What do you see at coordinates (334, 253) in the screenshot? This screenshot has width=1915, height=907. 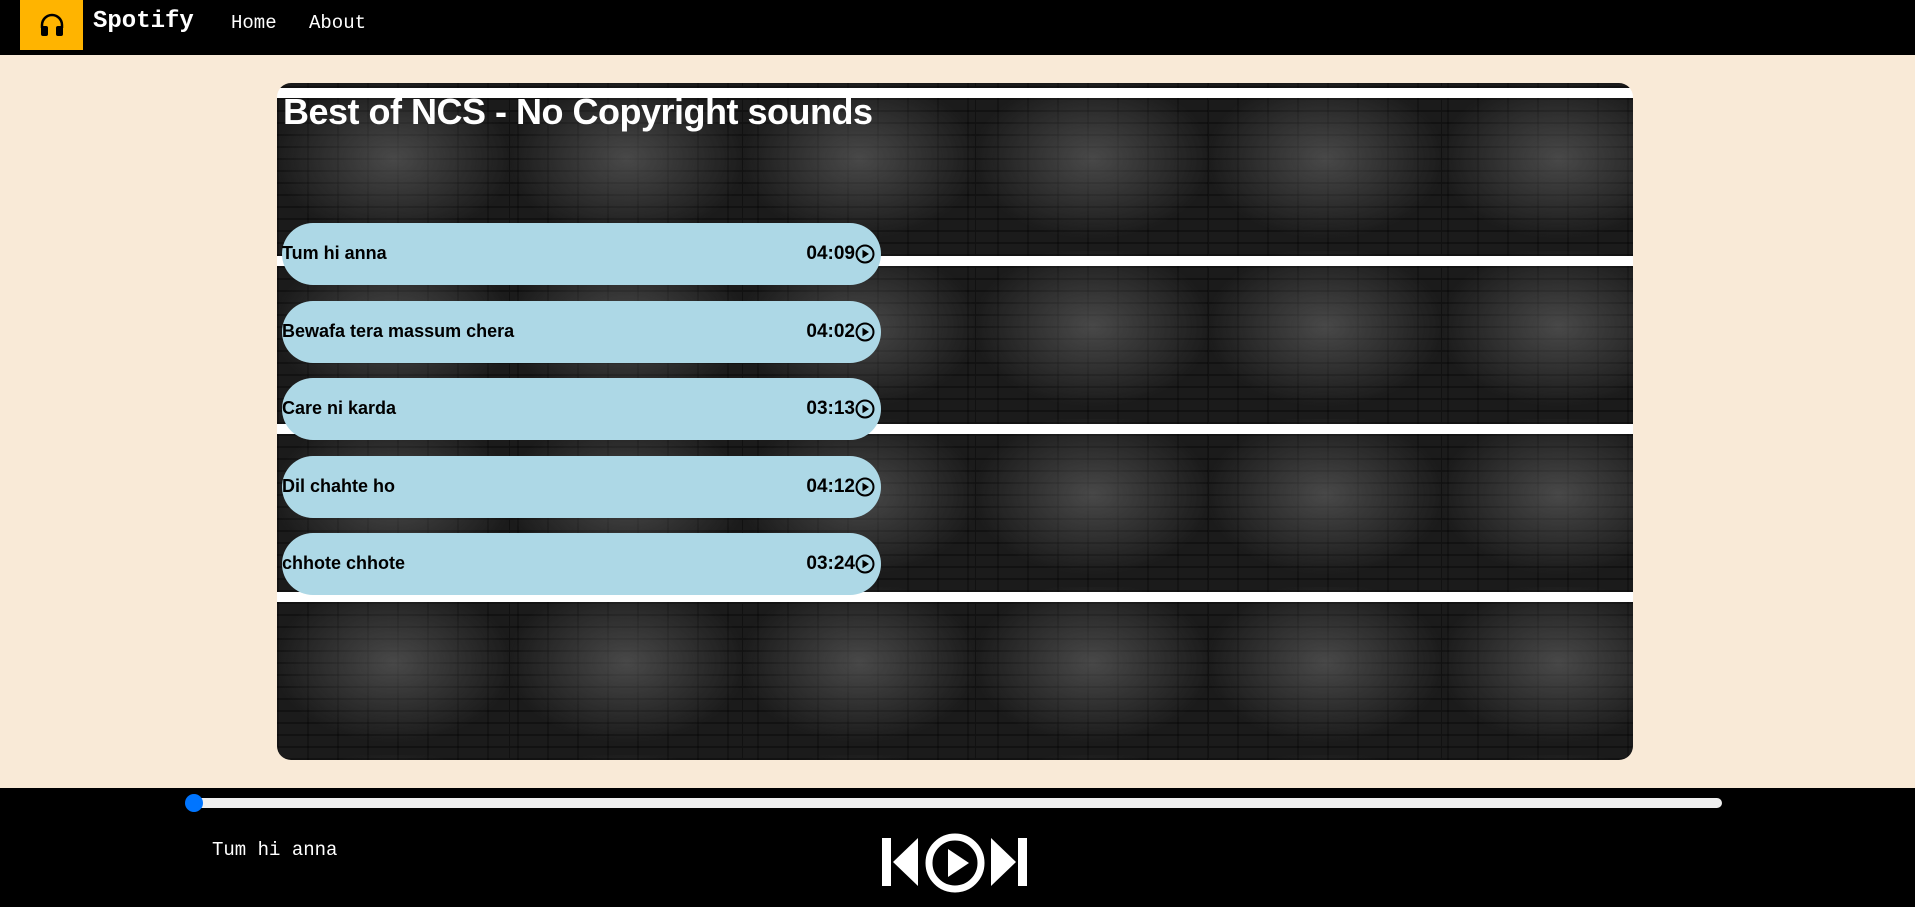 I see `song-name: Tum hi anna` at bounding box center [334, 253].